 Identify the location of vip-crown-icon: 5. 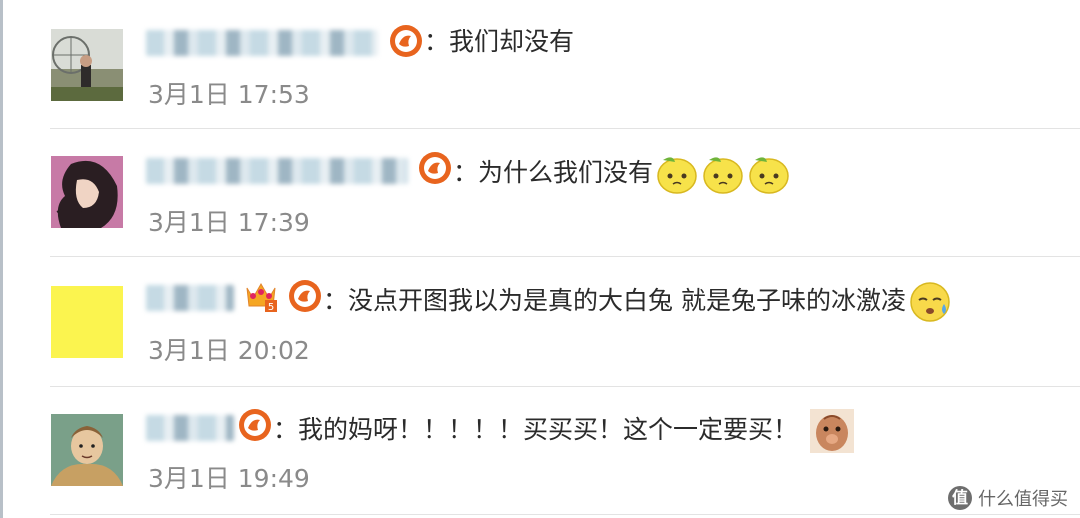
(260, 295).